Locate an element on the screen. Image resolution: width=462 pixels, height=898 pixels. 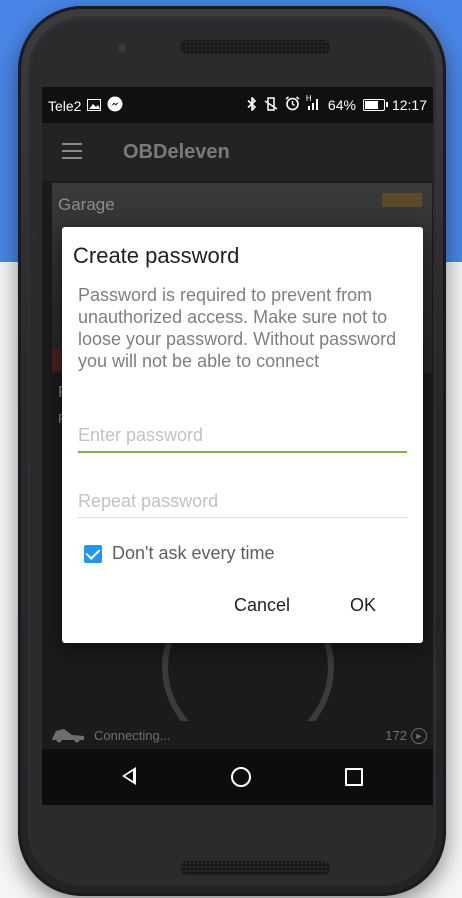
nav-bar is located at coordinates (237, 777).